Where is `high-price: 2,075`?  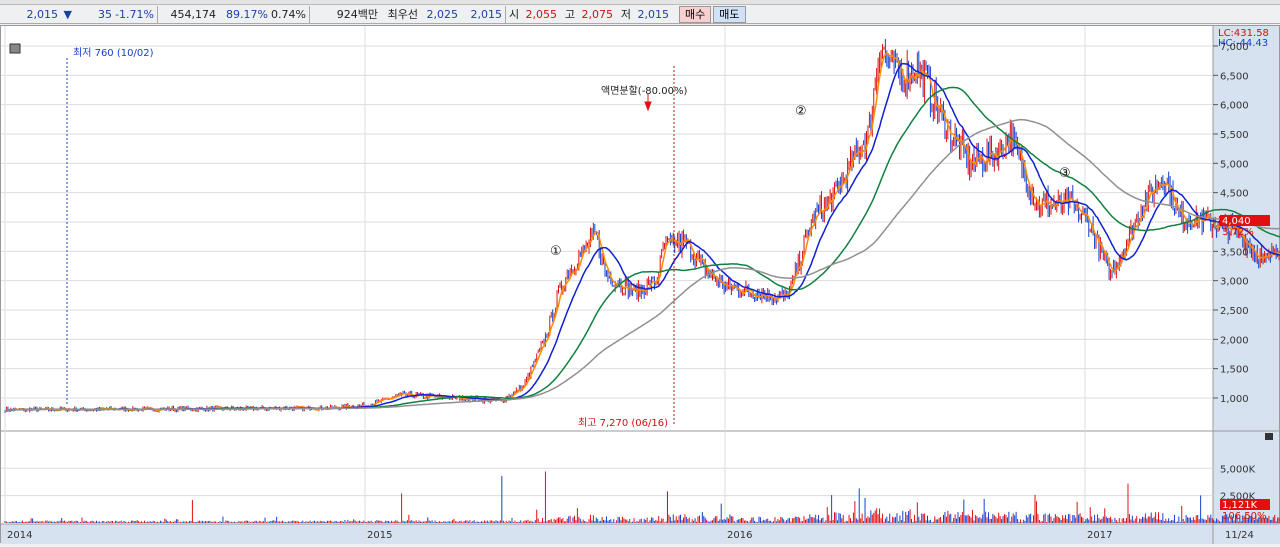
high-price: 2,075 is located at coordinates (597, 14).